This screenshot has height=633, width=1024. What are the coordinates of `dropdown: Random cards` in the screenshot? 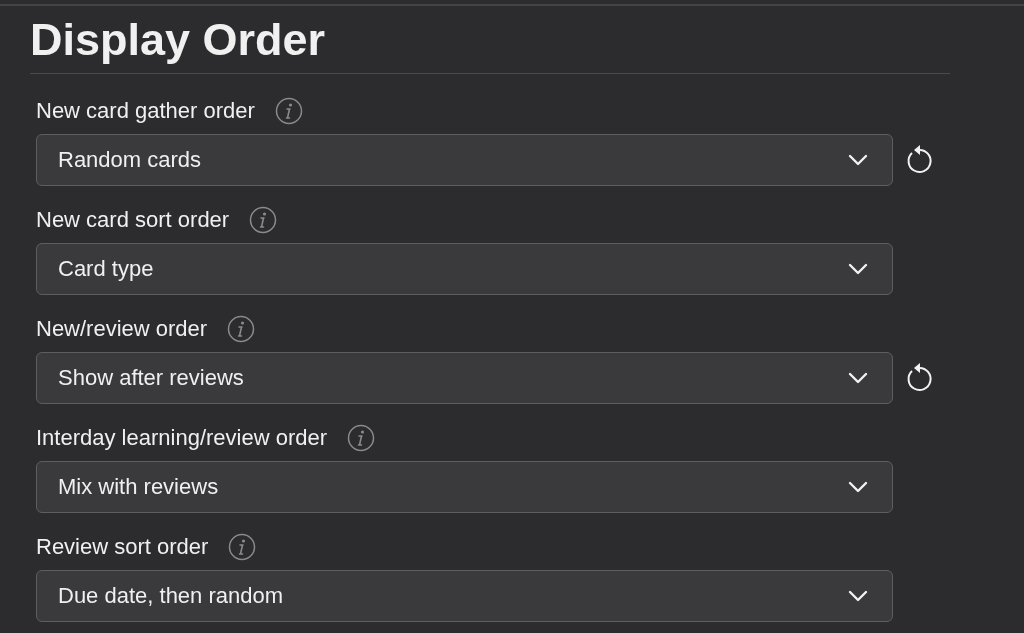 It's located at (464, 160).